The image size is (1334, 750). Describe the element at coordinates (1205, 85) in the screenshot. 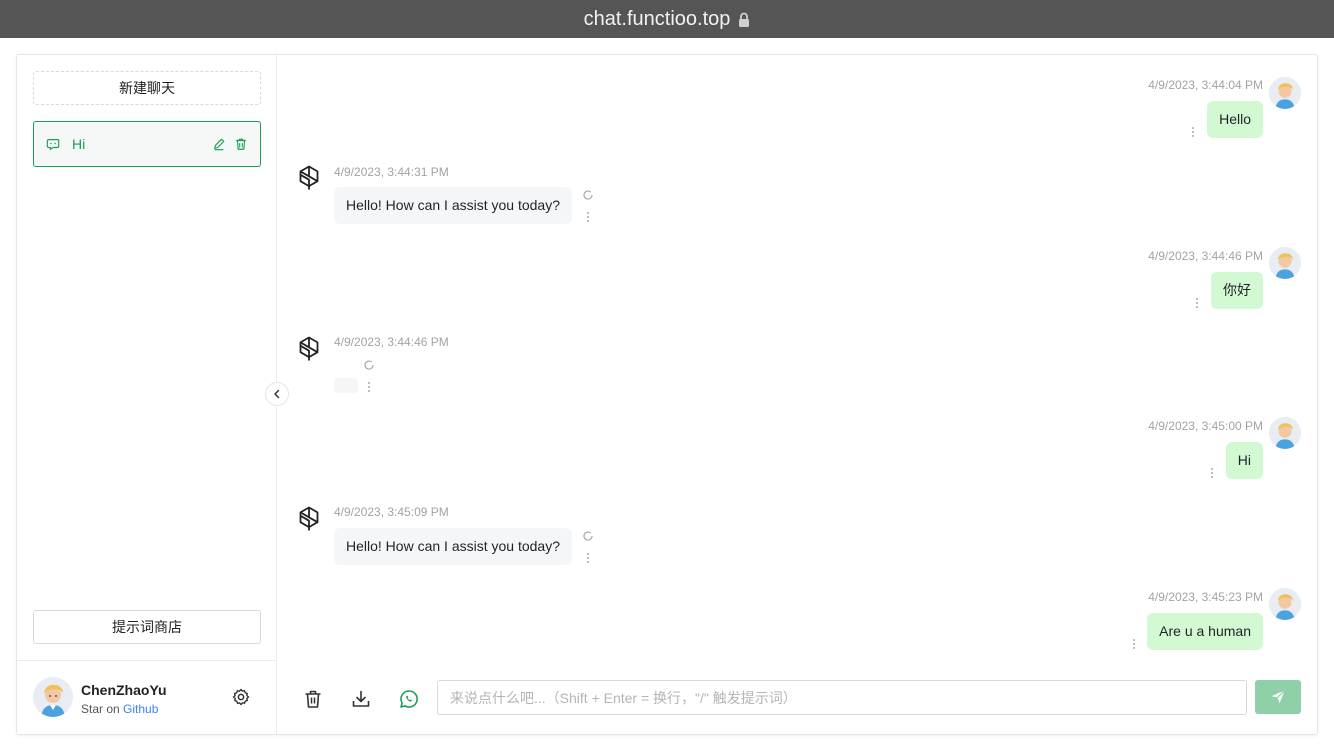

I see `message-timestamp: 4/9/2023, 3:44:04 PM` at that location.